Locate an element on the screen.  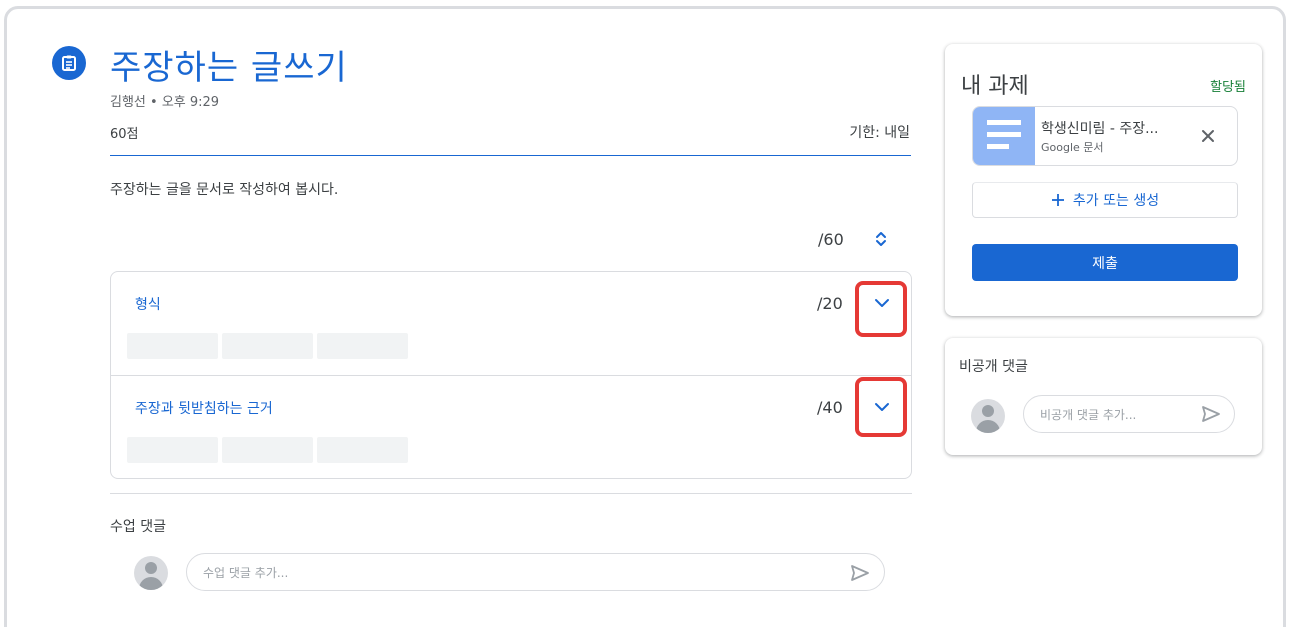
status-badge: 할당됨 is located at coordinates (1228, 87).